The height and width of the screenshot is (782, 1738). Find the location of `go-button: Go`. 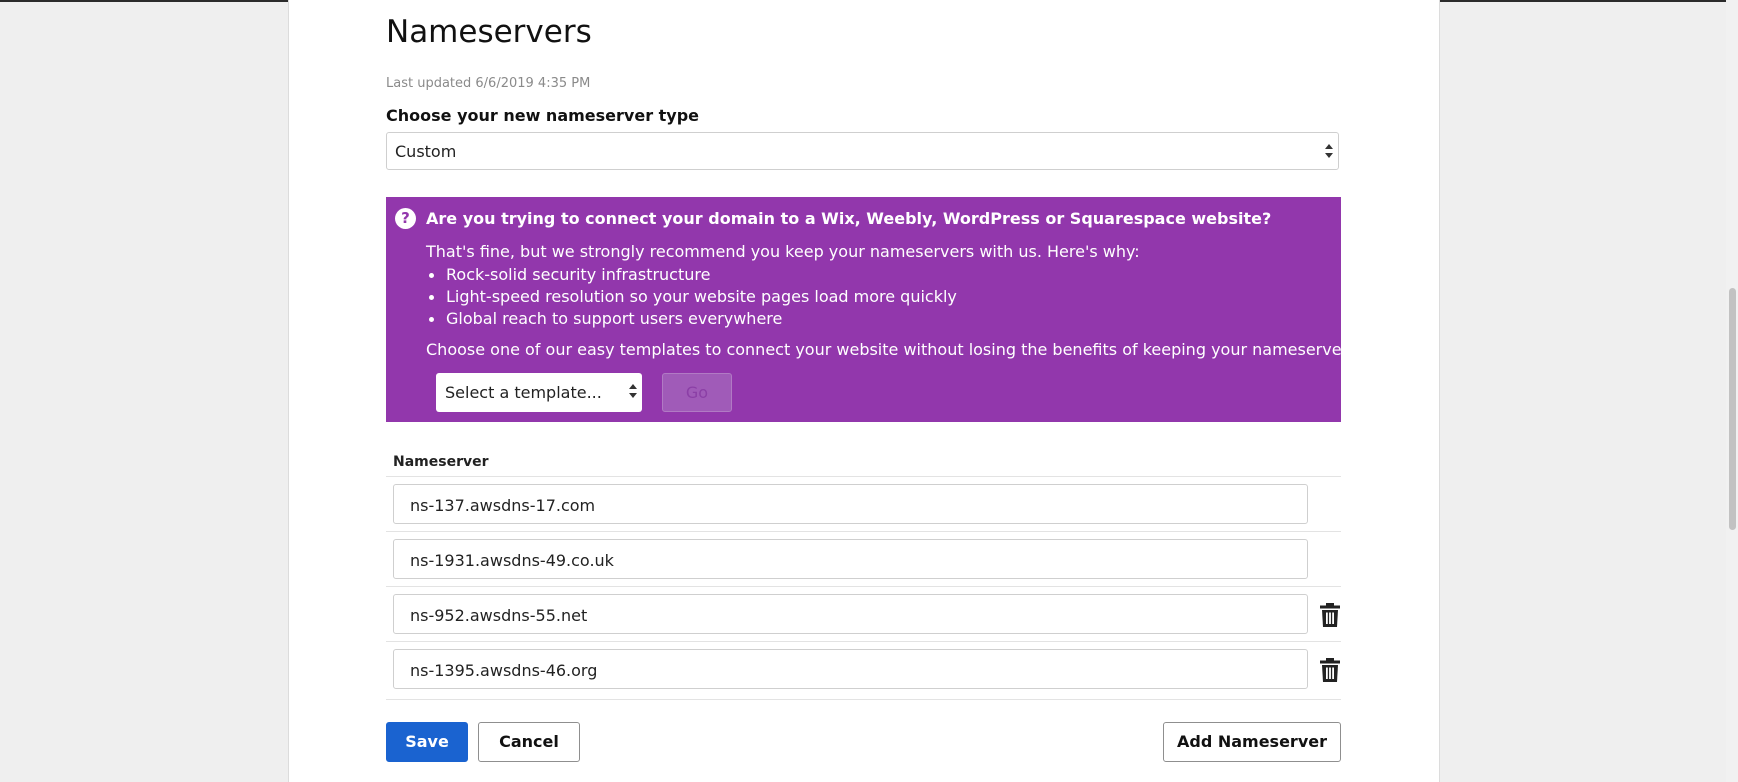

go-button: Go is located at coordinates (697, 392).